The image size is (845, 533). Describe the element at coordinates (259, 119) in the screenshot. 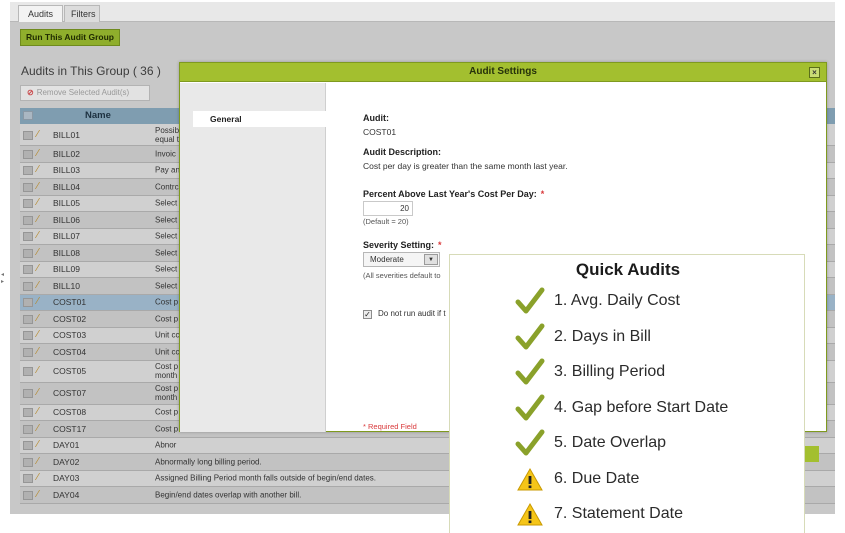

I see `nav-item-general: General` at that location.